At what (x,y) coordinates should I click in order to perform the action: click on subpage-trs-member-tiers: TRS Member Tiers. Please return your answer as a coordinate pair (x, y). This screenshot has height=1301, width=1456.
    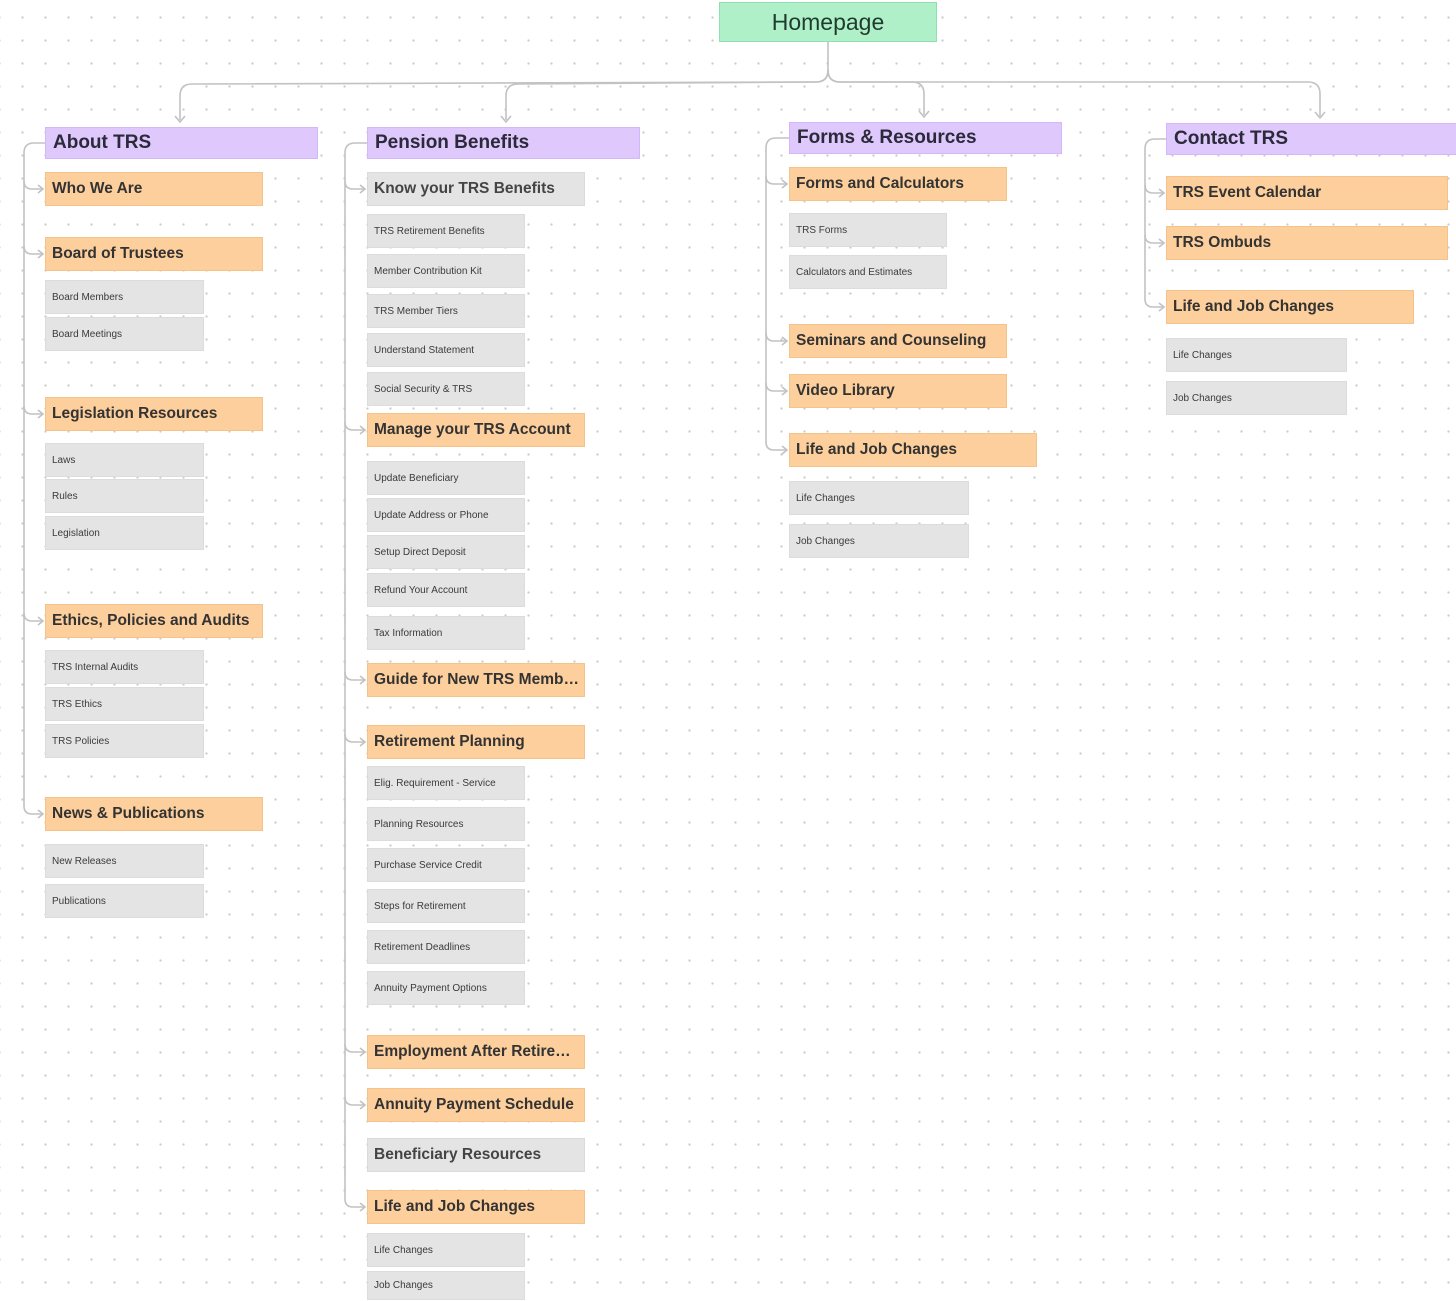
    Looking at the image, I should click on (446, 311).